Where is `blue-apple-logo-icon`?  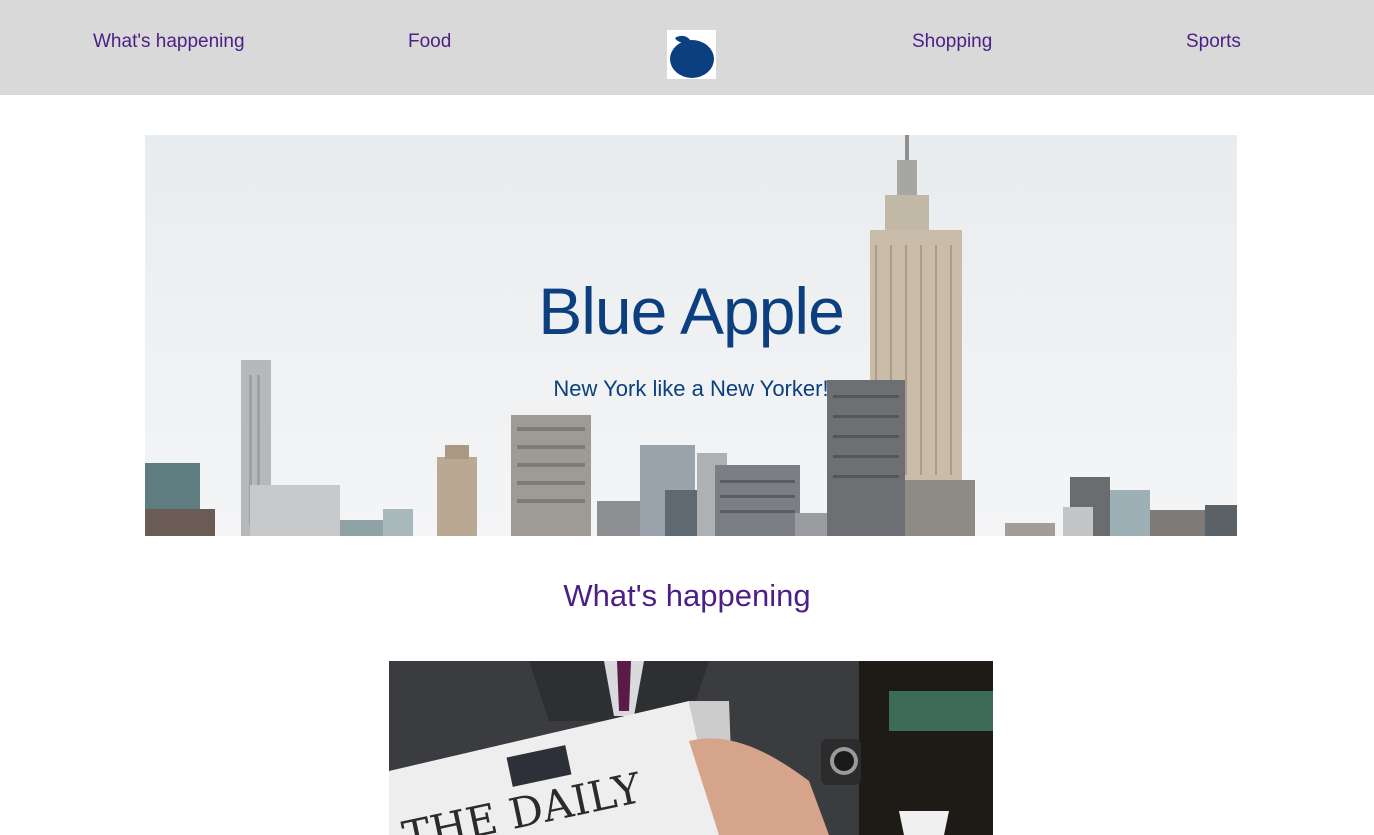
blue-apple-logo-icon is located at coordinates (691, 54).